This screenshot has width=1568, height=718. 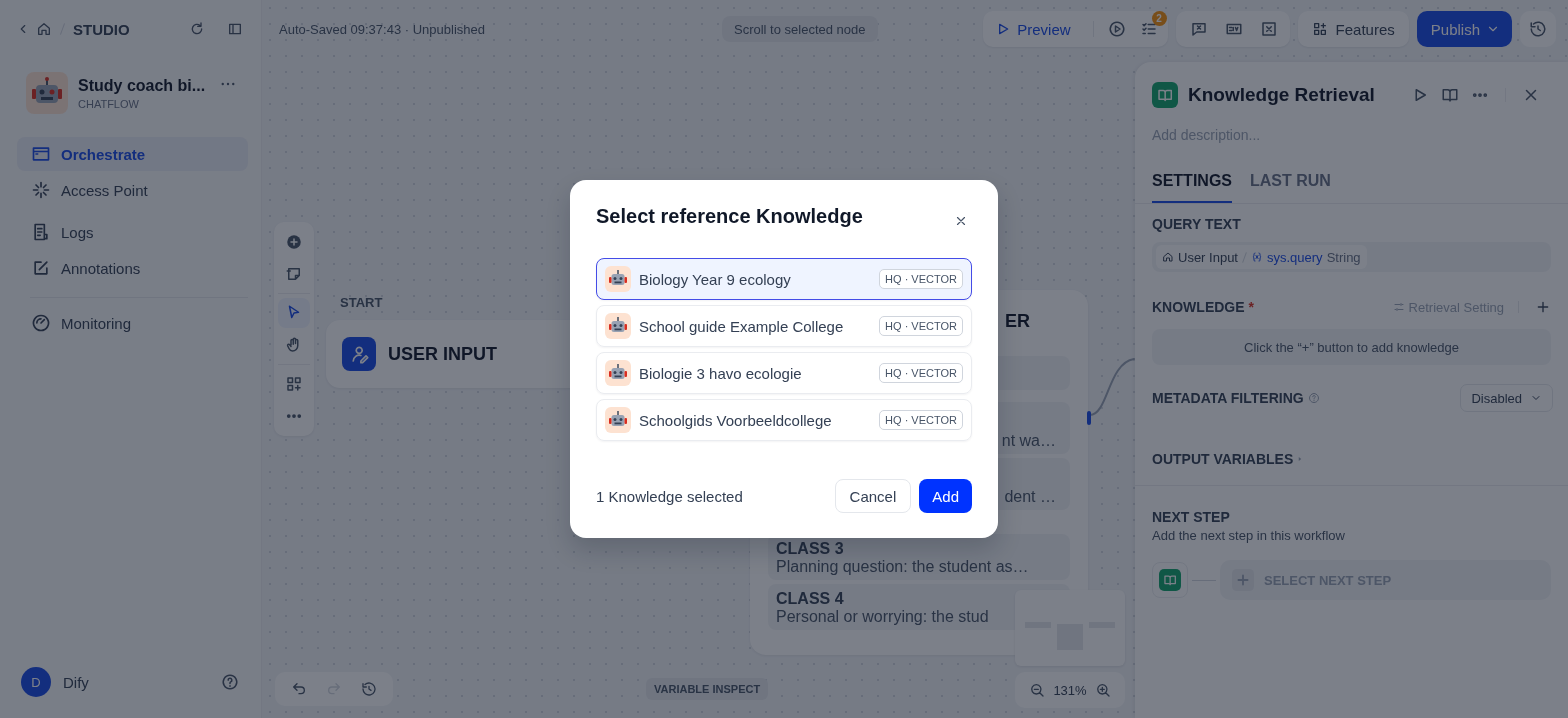 I want to click on cancel-button: Cancel, so click(x=873, y=496).